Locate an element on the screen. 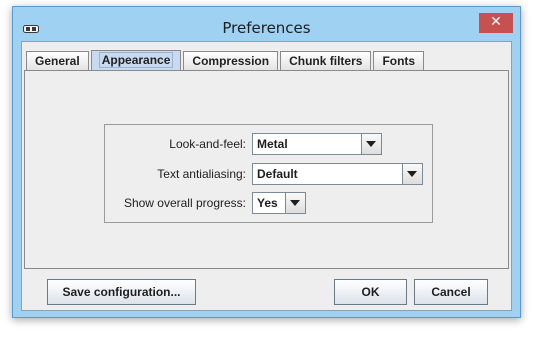  tab-label: Chunk filters is located at coordinates (326, 61).